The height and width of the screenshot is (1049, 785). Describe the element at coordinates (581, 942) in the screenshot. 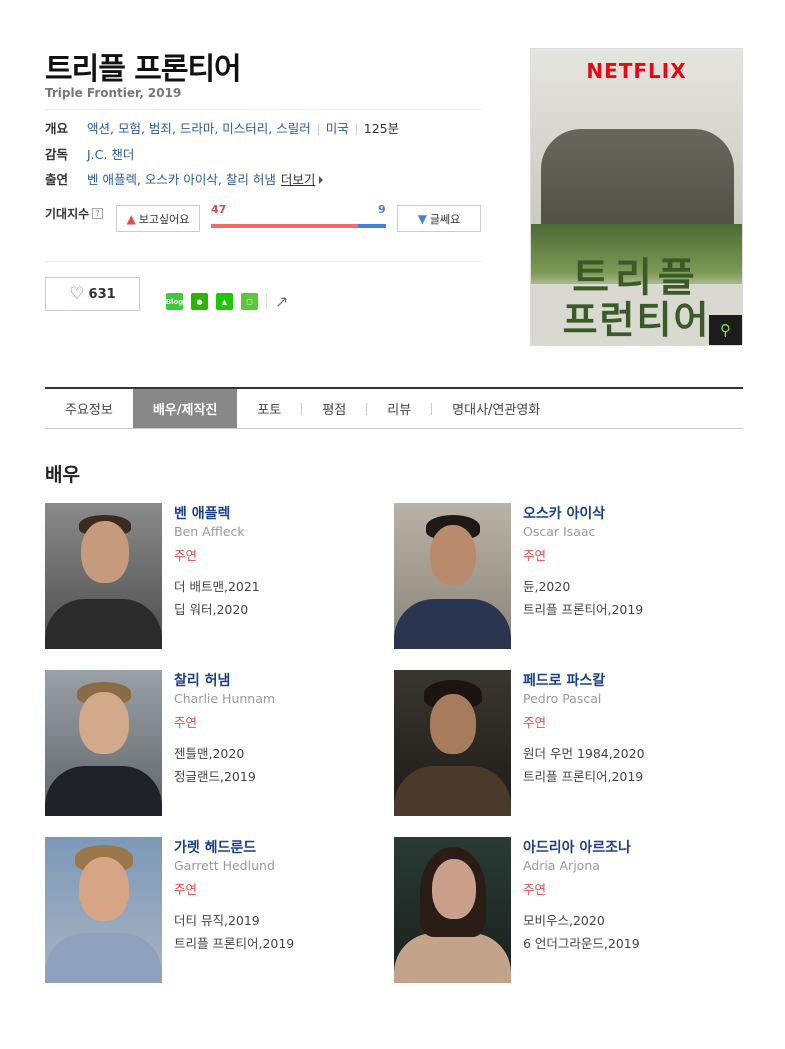

I see `actor-work: 6 언더그라운드,2019` at that location.